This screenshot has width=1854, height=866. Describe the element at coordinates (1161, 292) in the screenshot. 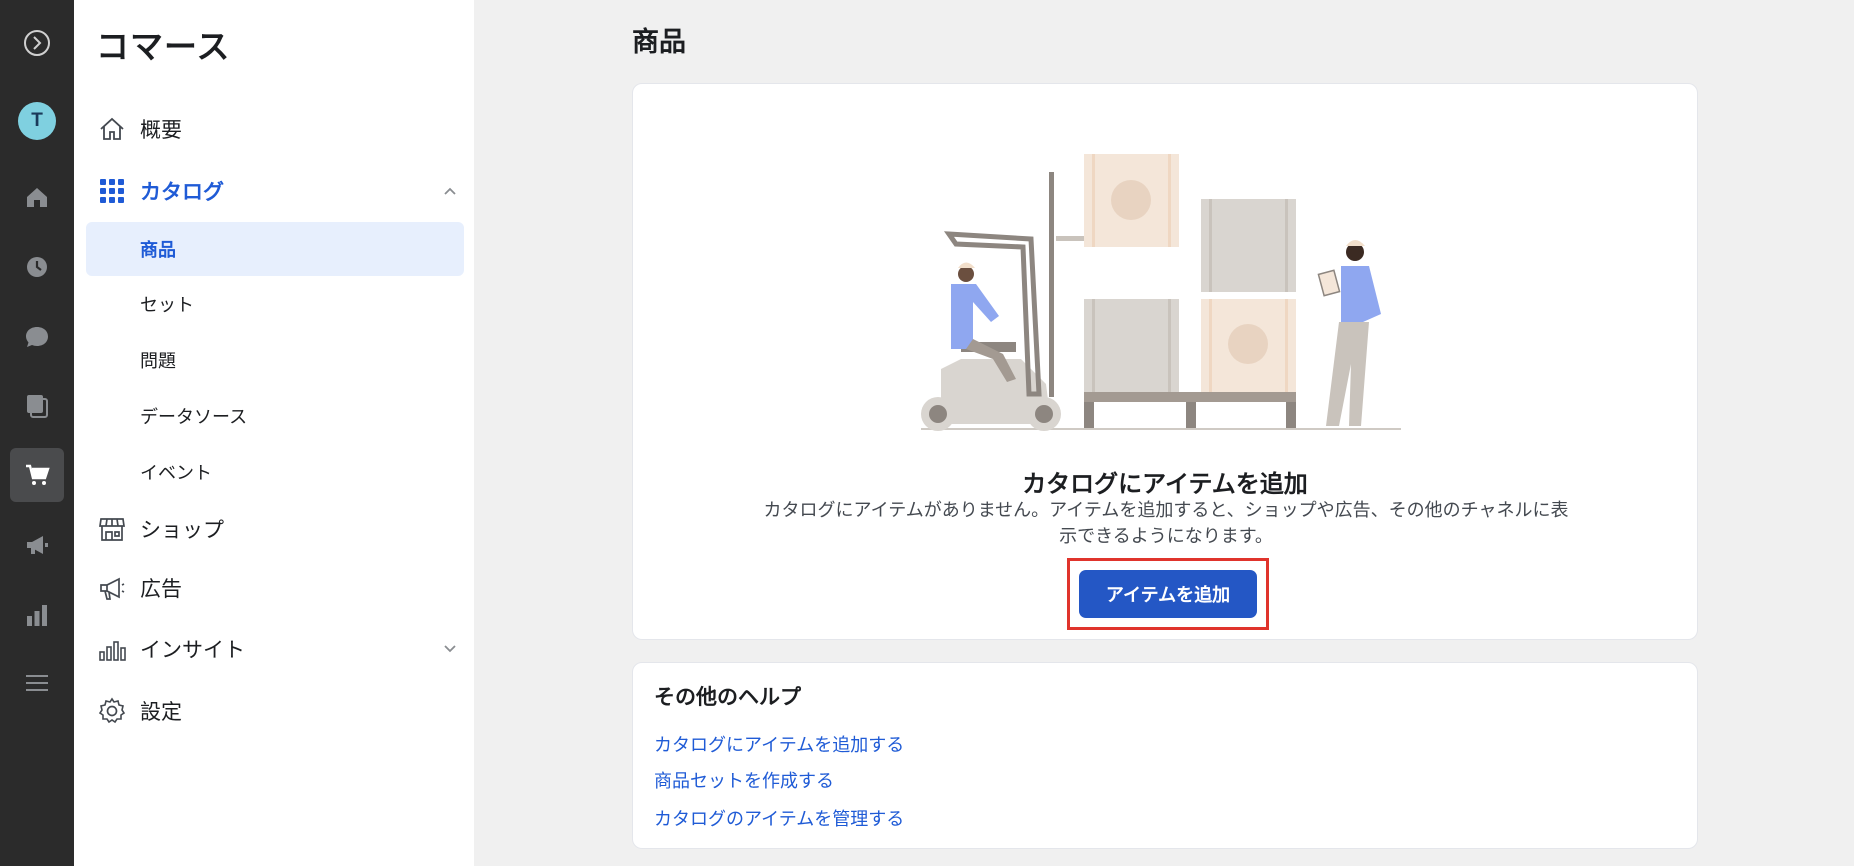

I see `warehouse-forklift-illustration` at that location.